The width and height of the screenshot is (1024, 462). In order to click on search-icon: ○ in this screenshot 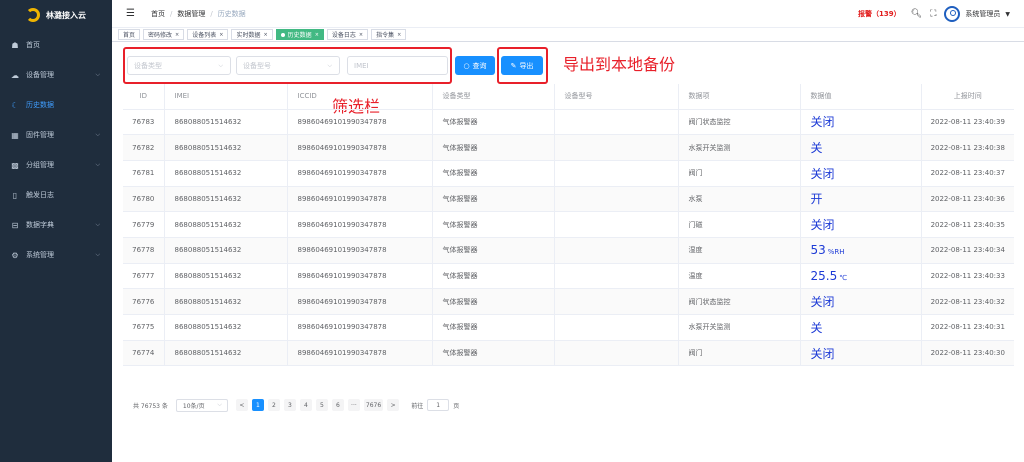, I will do `click(466, 65)`.